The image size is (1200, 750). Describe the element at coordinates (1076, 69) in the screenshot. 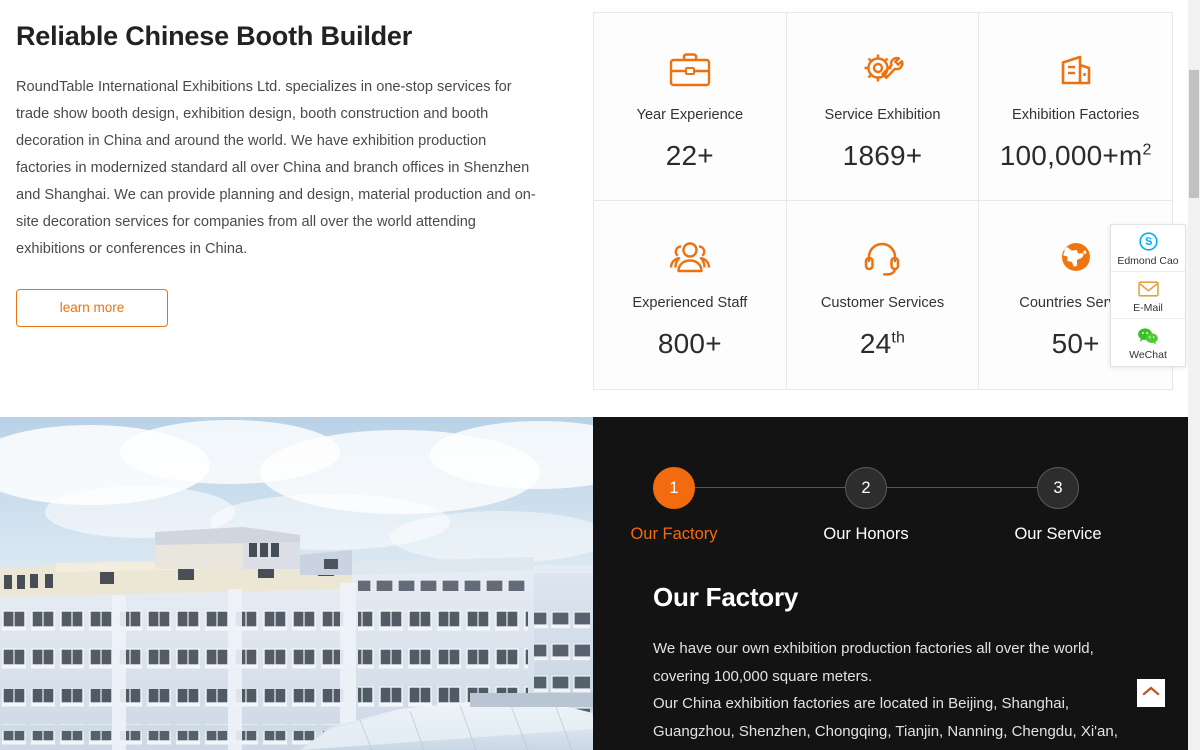

I see `factory-building-icon` at that location.